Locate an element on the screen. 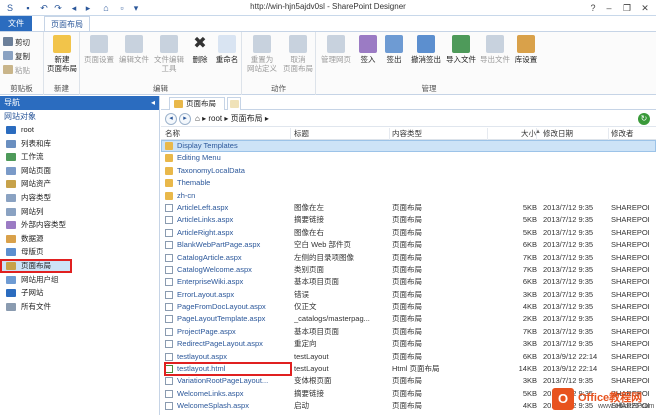 This screenshot has height=415, width=656. export-file-button: 导出文件 is located at coordinates (495, 49).